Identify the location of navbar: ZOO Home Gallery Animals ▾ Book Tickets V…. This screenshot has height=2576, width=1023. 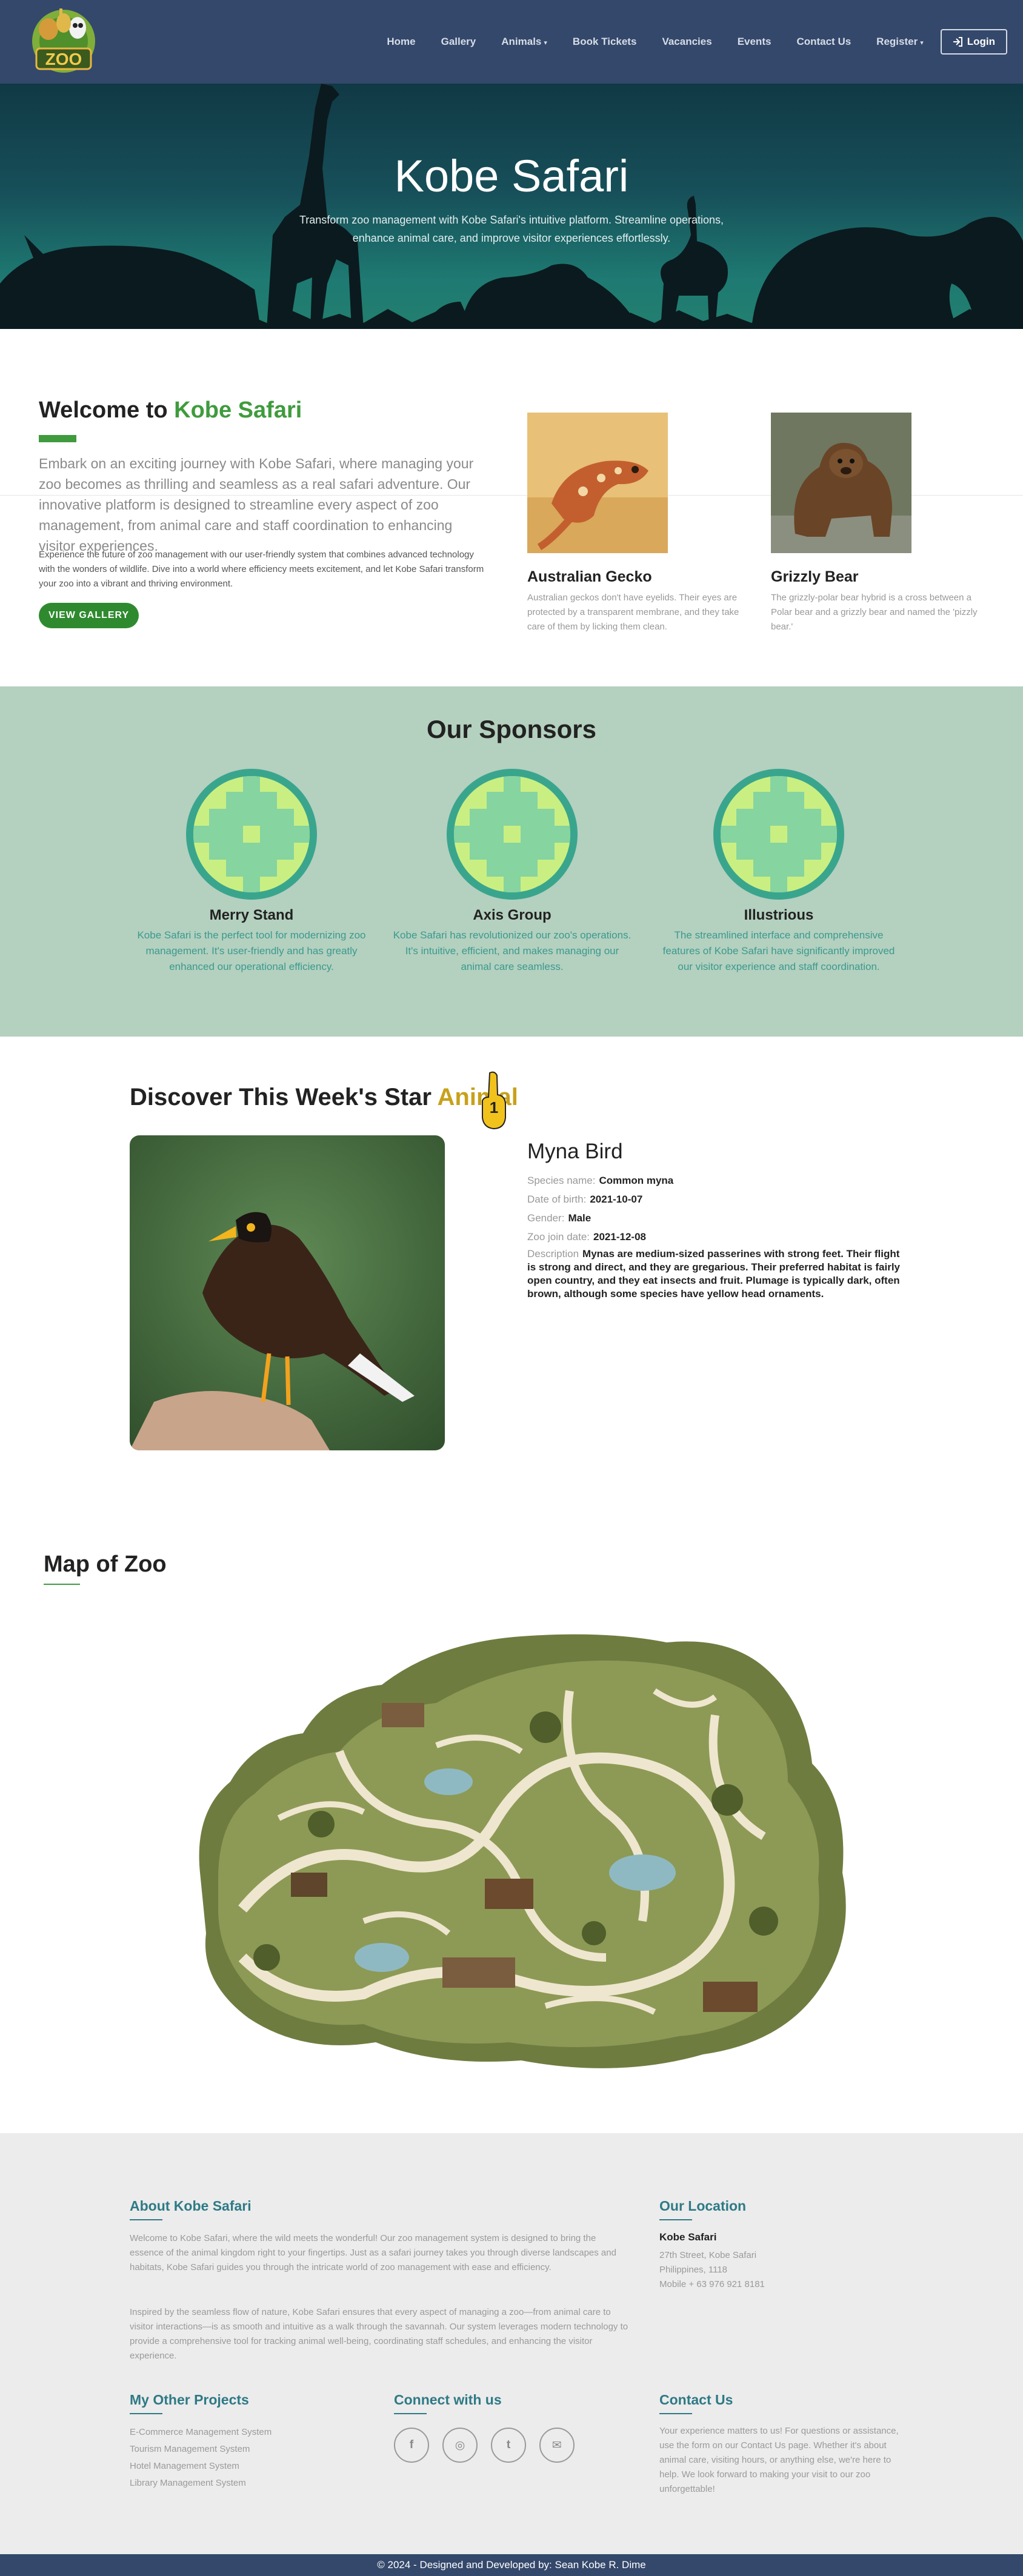
(511, 42).